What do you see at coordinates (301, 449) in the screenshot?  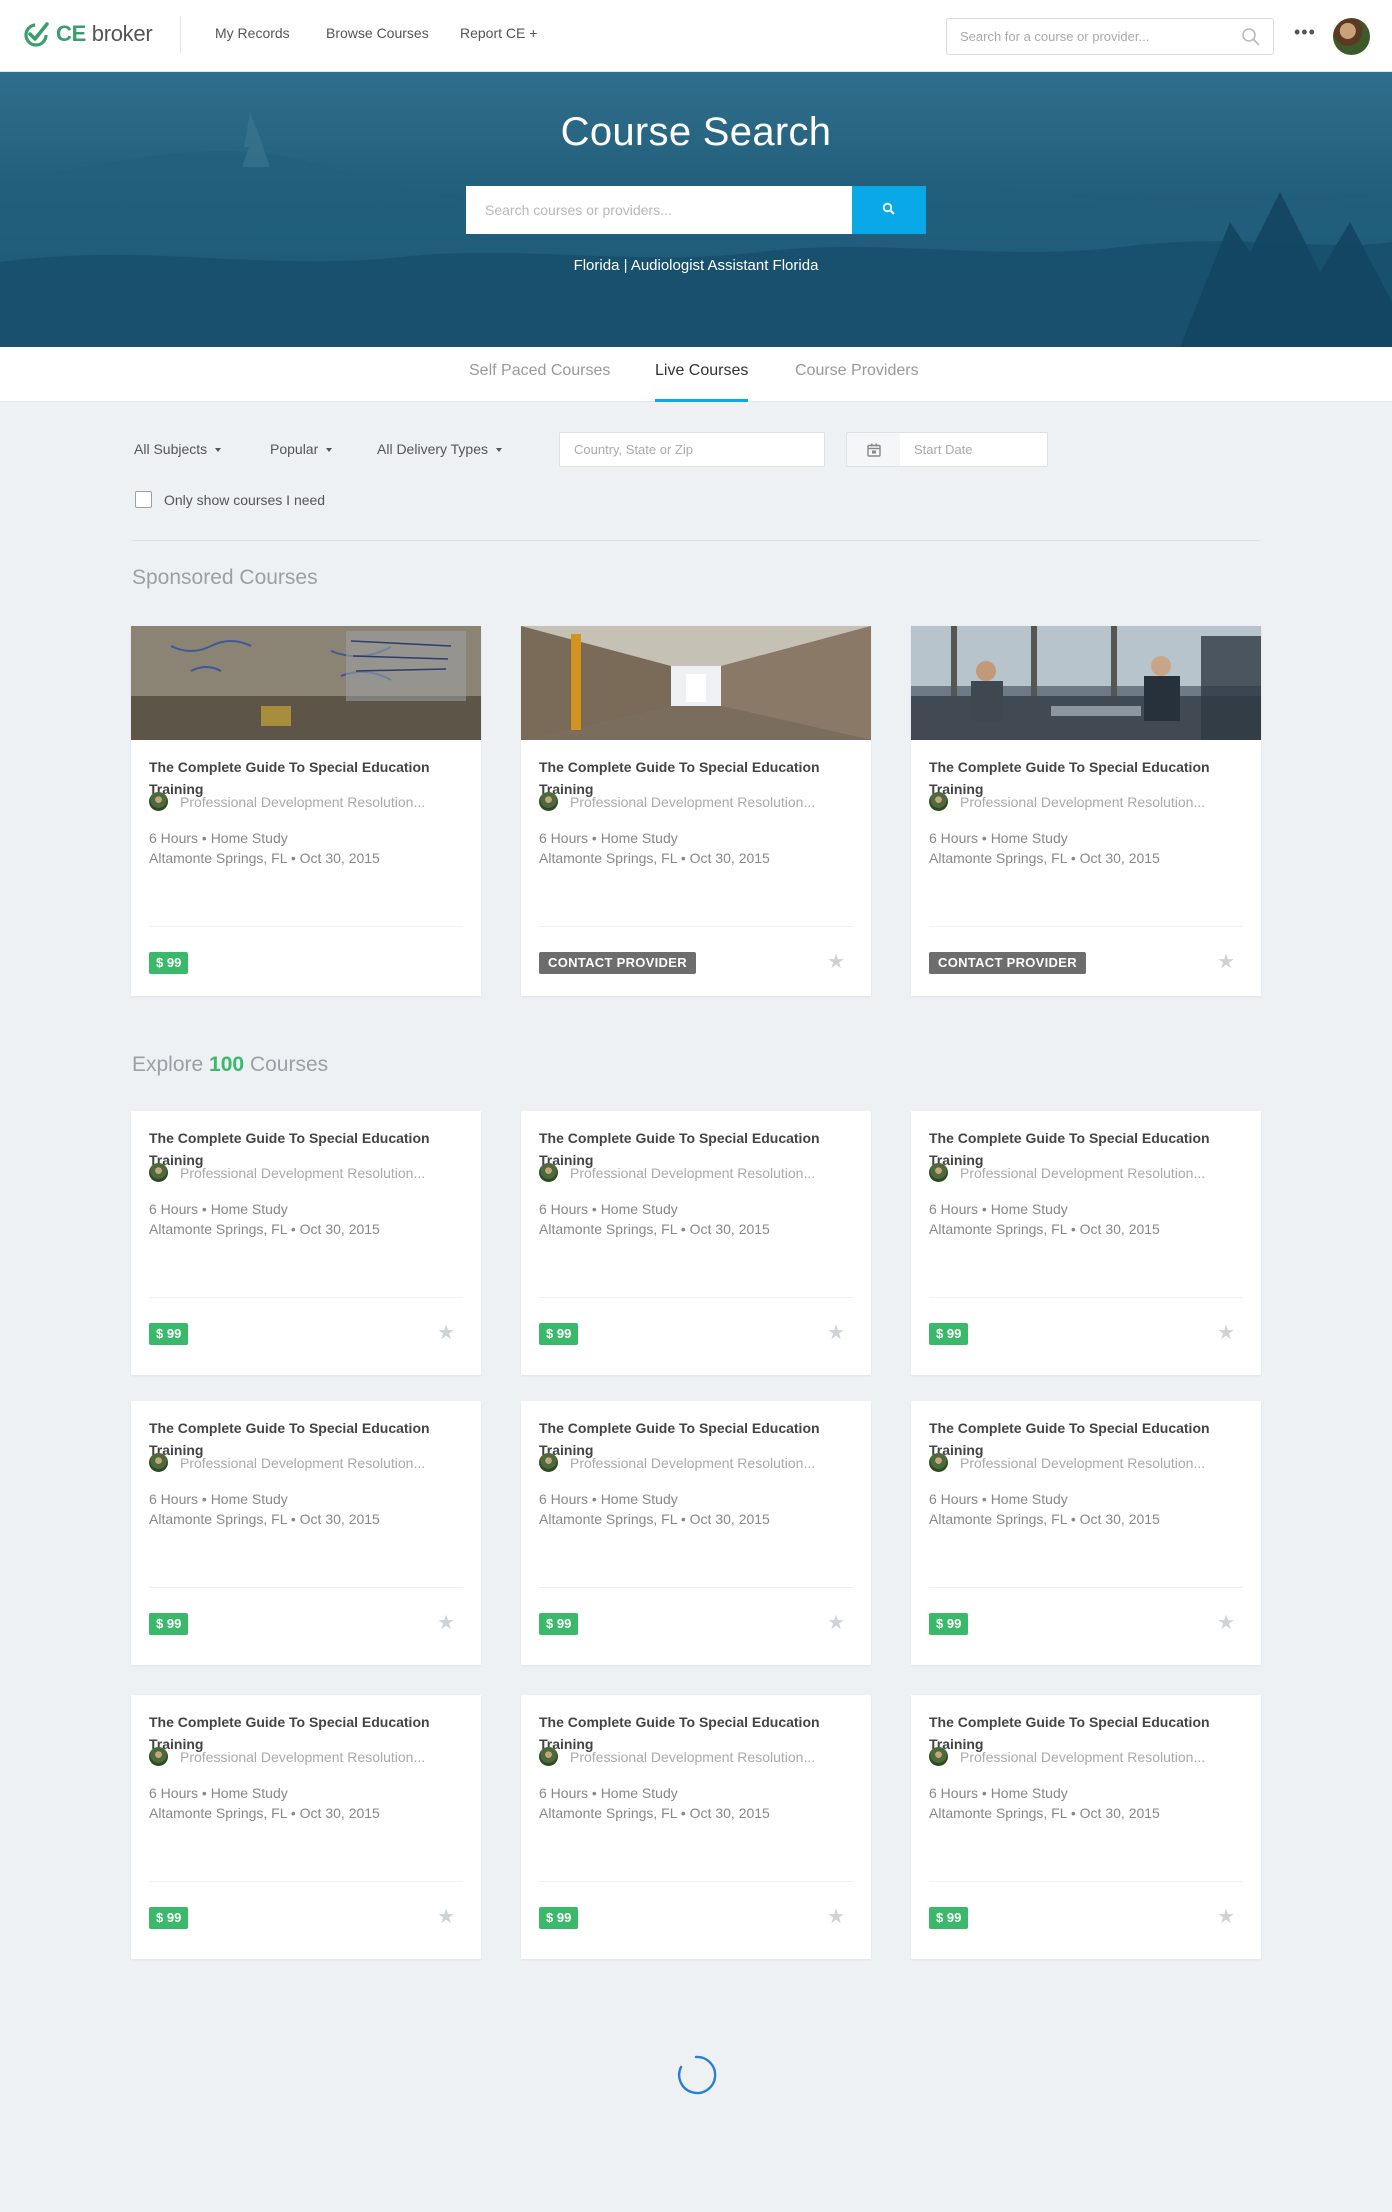 I see `sort-dropdown: Popular` at bounding box center [301, 449].